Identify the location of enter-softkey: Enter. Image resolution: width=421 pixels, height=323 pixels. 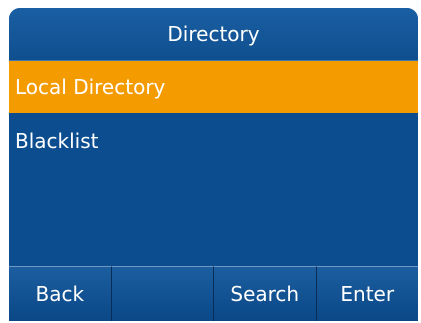
(366, 293).